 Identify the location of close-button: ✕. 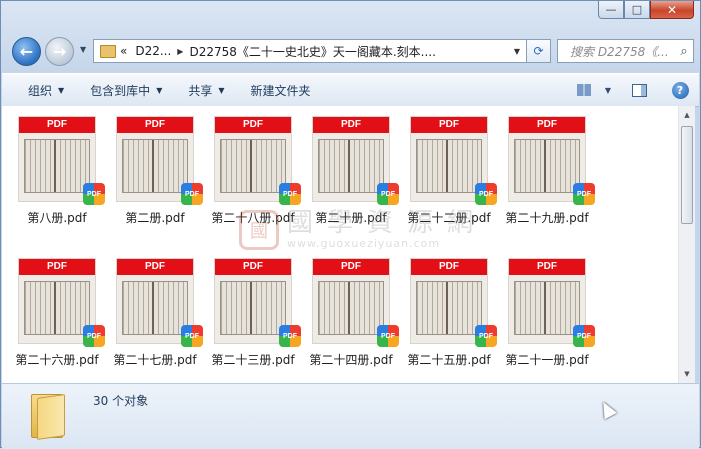
(672, 10).